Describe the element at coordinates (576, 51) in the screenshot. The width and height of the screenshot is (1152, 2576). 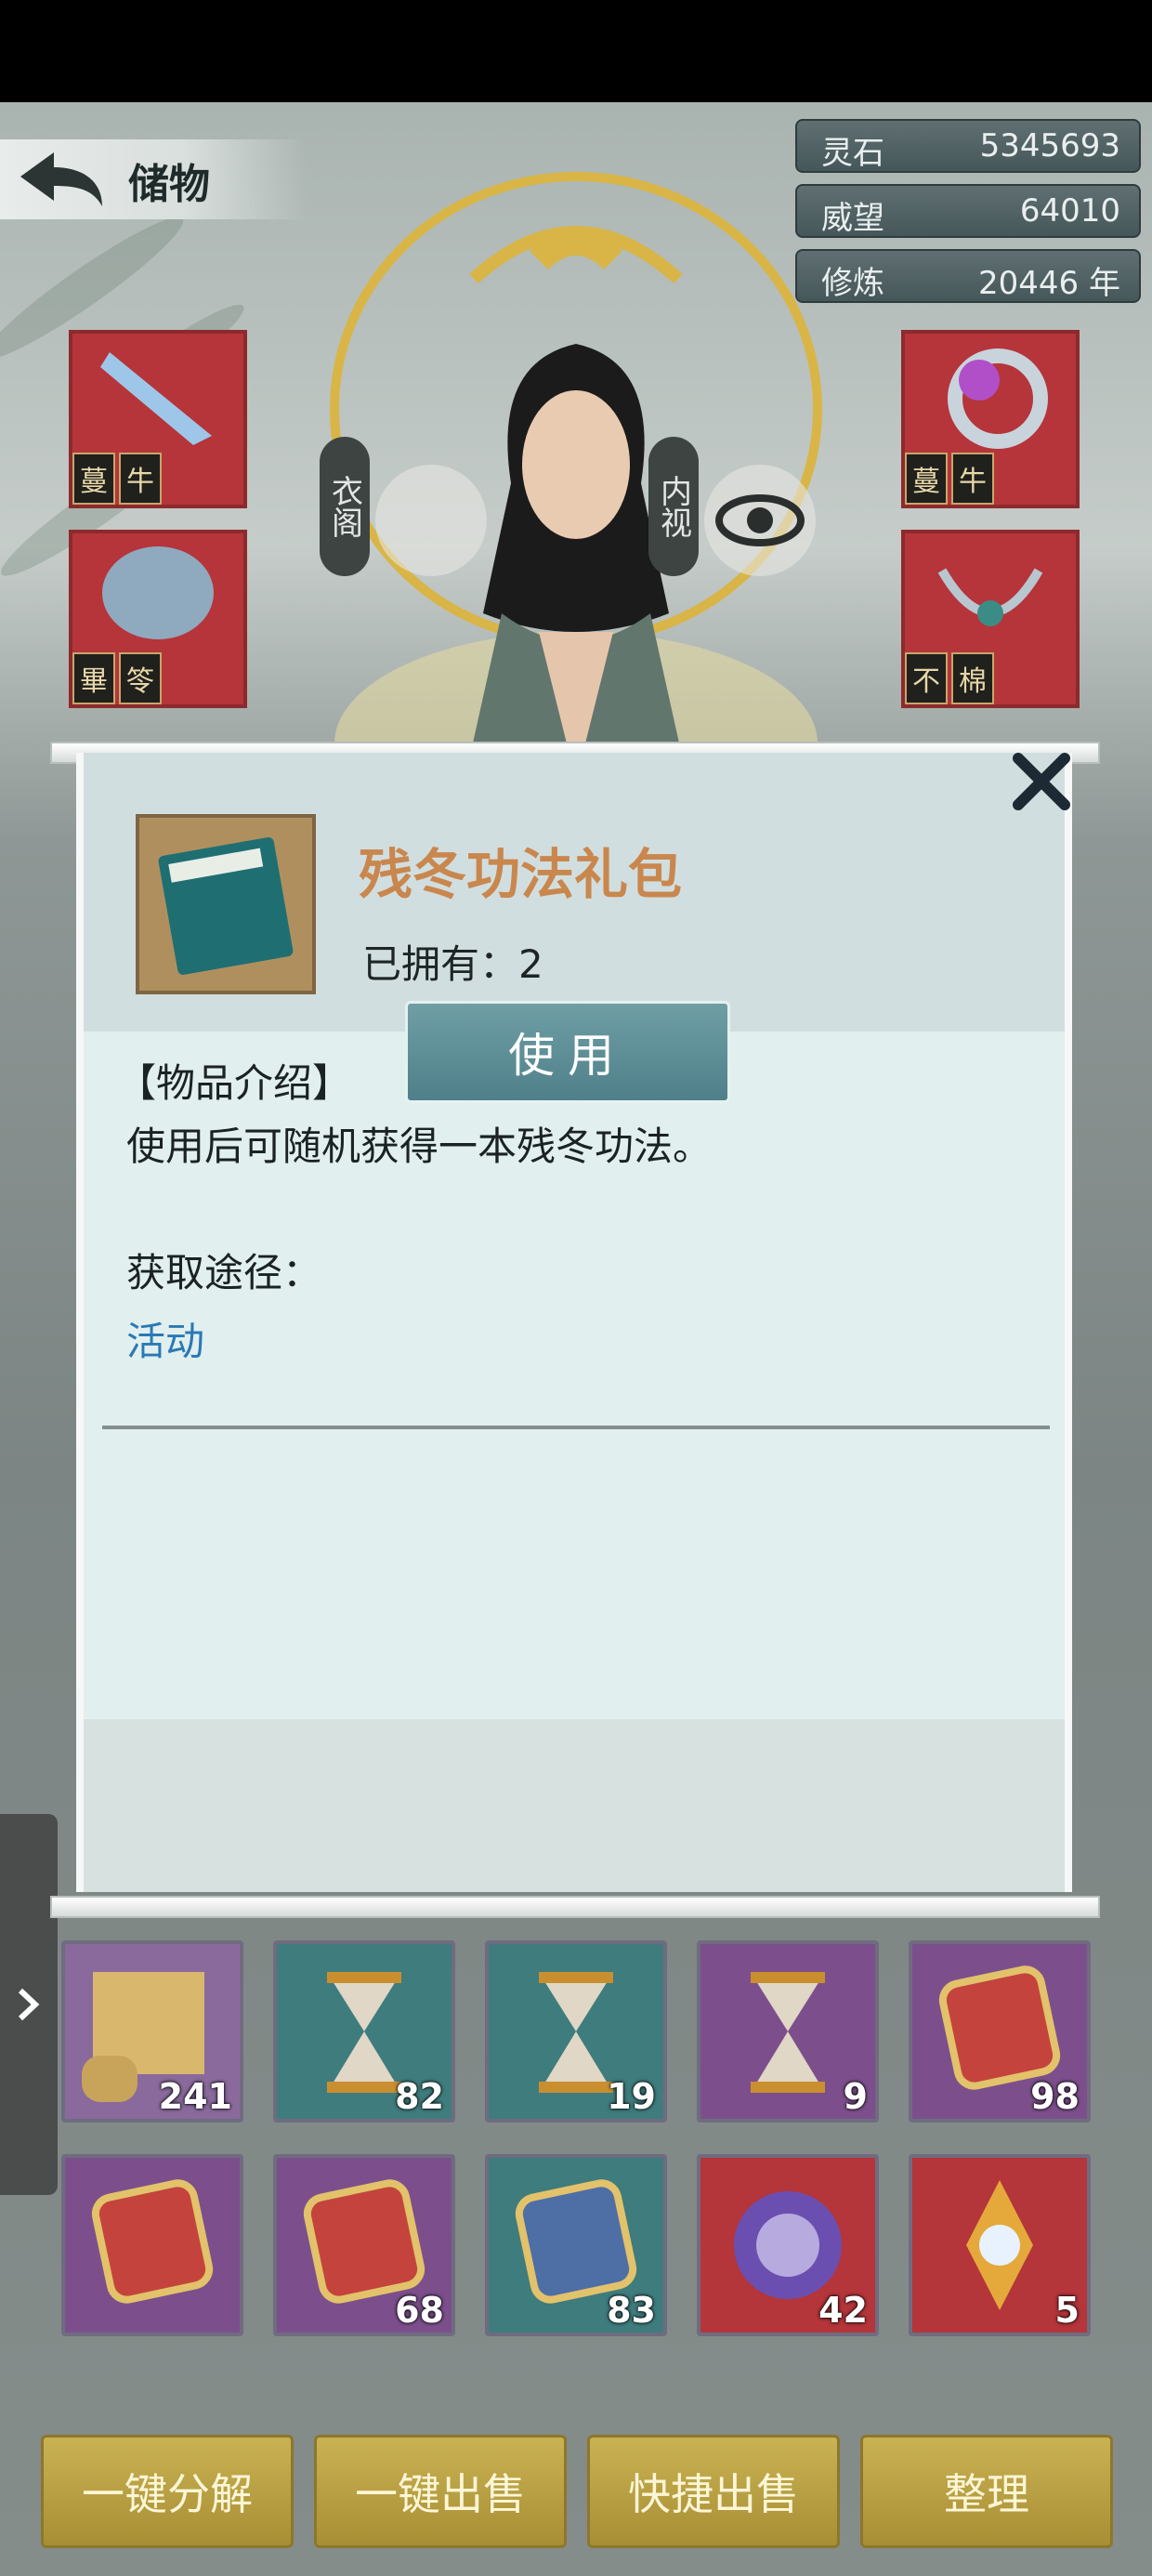
I see `status-bar` at that location.